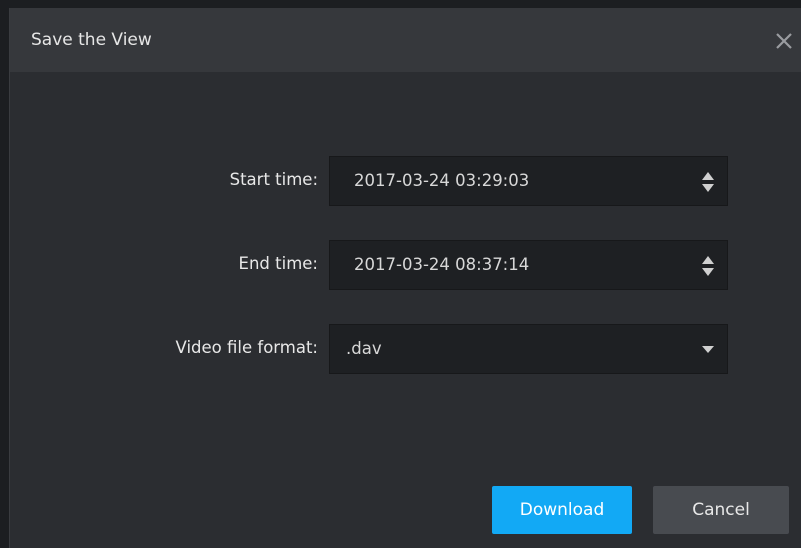 This screenshot has width=801, height=548. What do you see at coordinates (278, 263) in the screenshot?
I see `end-time-label: End time:` at bounding box center [278, 263].